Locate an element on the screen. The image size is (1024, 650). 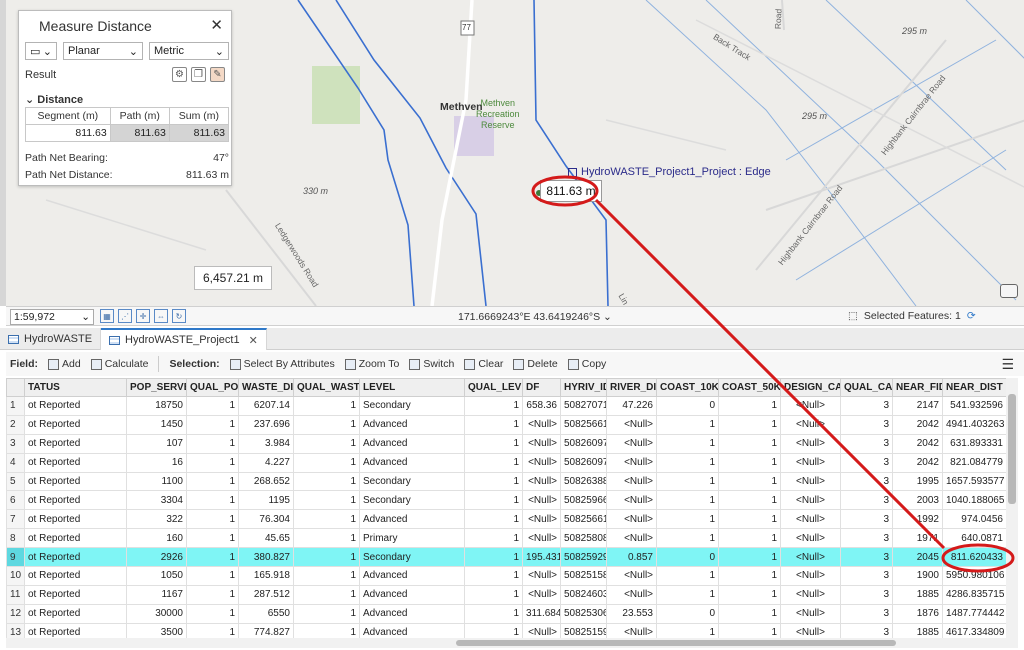
tab-hydrowaste: HydroWASTE is located at coordinates (51, 339).